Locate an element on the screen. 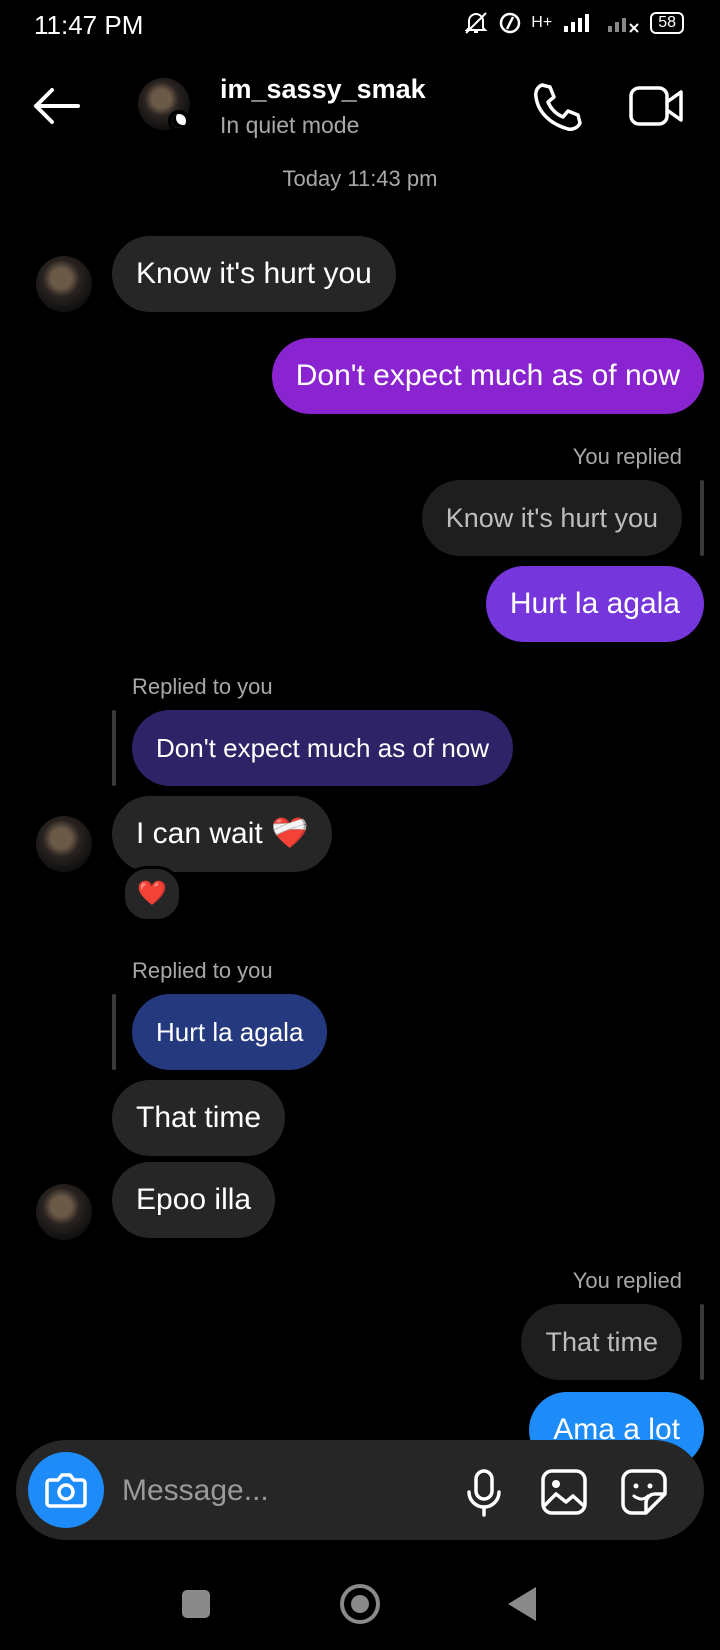  quoted-message: Know it's hurt you is located at coordinates (551, 518).